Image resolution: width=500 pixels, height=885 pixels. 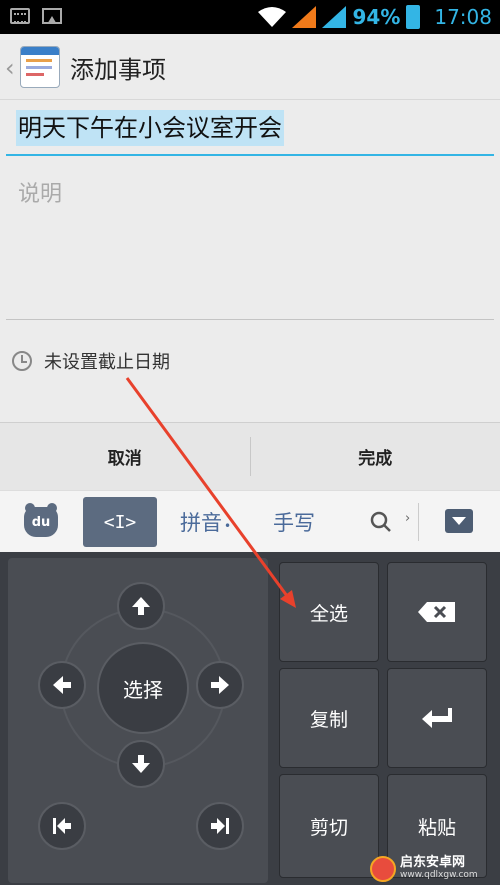 I want to click on keyboard-icon, so click(x=20, y=16).